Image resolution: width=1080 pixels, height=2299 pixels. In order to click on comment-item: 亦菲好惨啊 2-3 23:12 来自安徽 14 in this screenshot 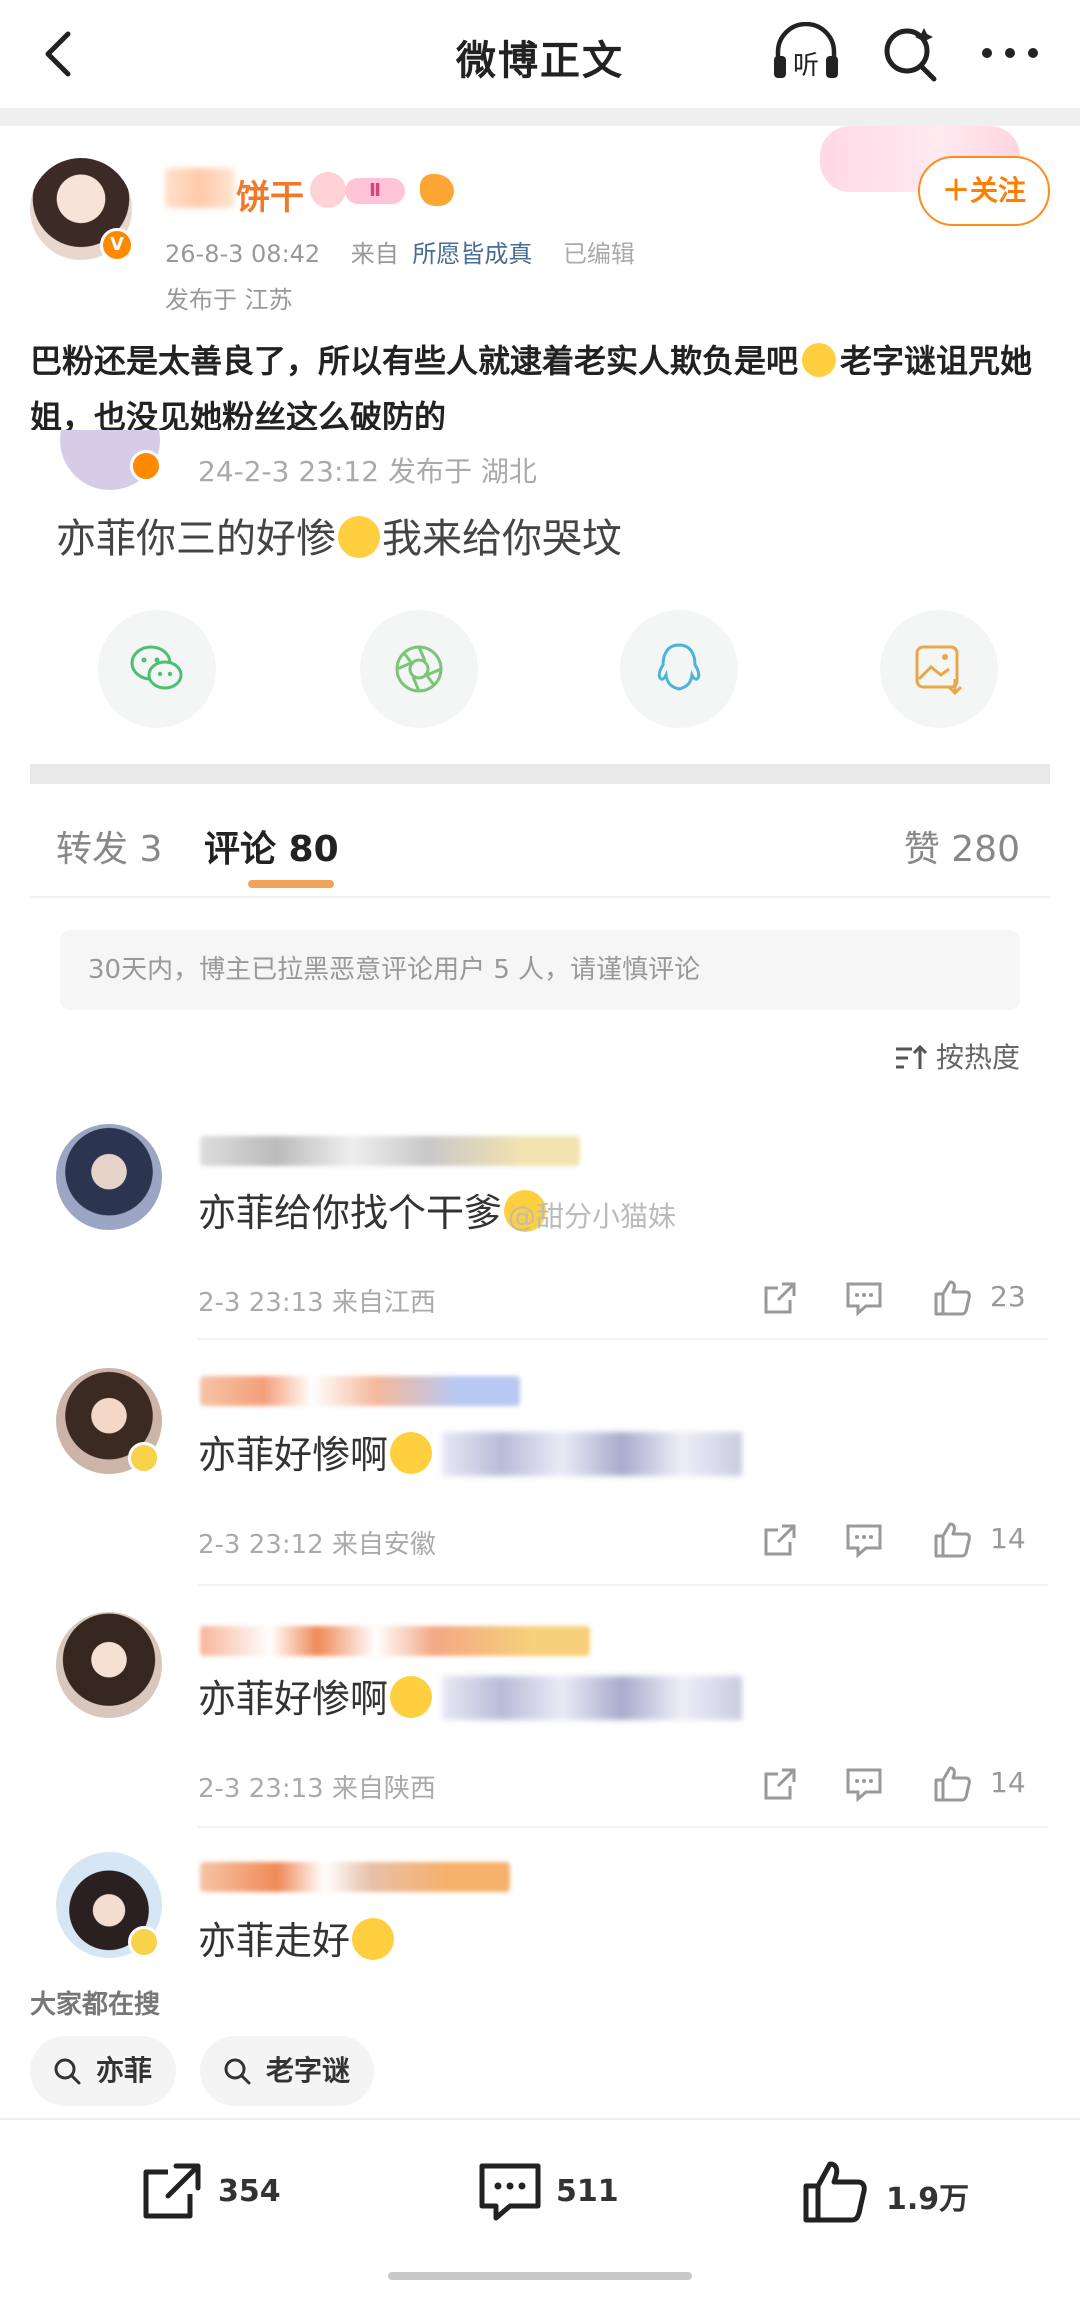, I will do `click(540, 1474)`.